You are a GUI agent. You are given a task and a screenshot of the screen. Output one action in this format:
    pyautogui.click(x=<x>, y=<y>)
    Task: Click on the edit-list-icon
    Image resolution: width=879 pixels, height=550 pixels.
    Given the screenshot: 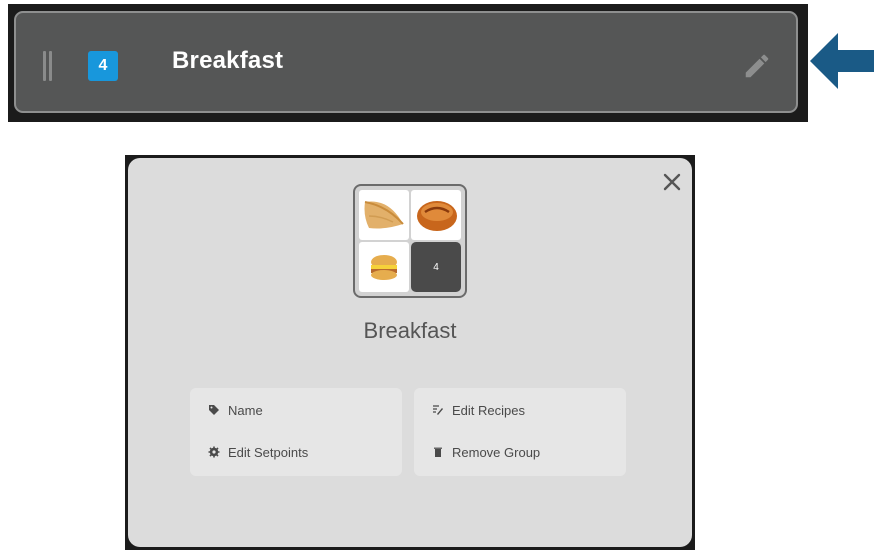 What is the action you would take?
    pyautogui.click(x=438, y=410)
    